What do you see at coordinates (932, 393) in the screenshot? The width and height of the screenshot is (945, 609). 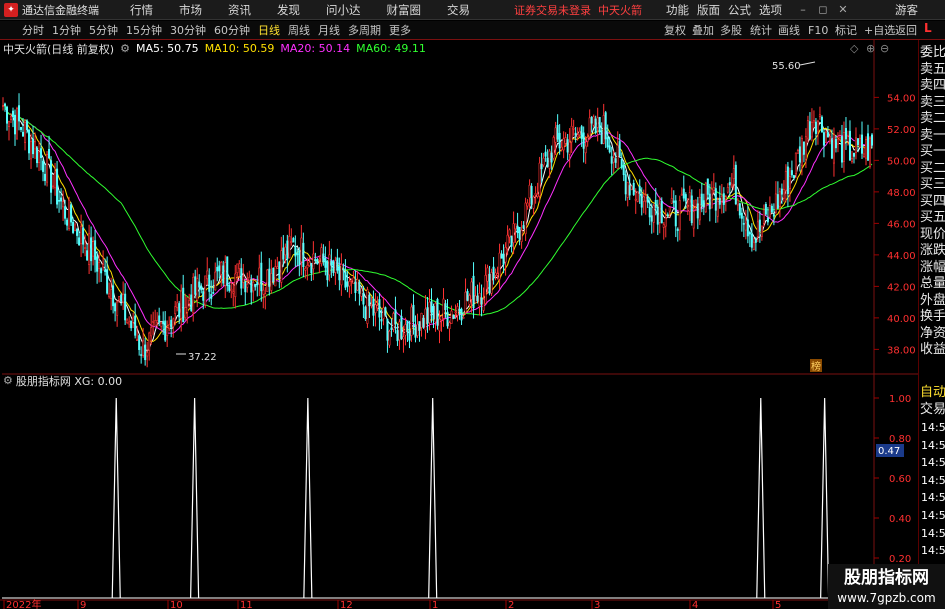 I see `trade-mode-0: 自动` at bounding box center [932, 393].